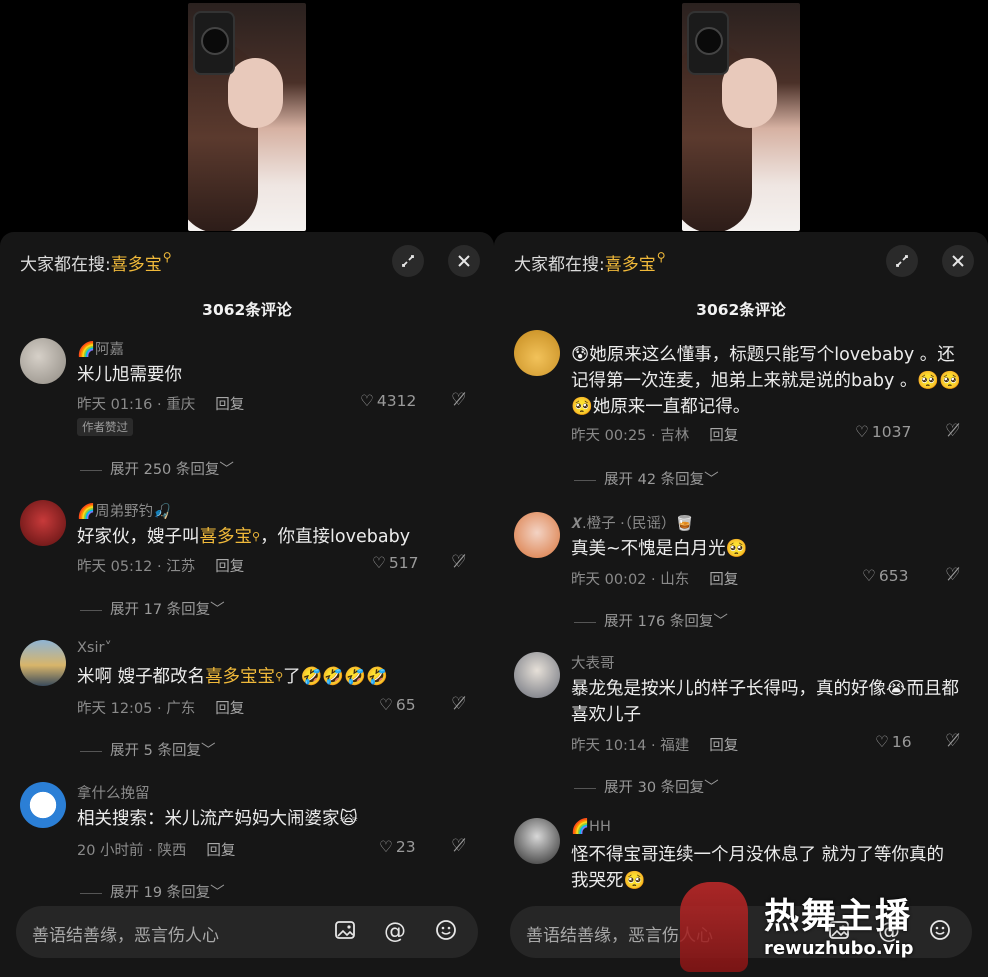  I want to click on comment-input: 善语结善缘，恶言伤人心 @, so click(247, 932).